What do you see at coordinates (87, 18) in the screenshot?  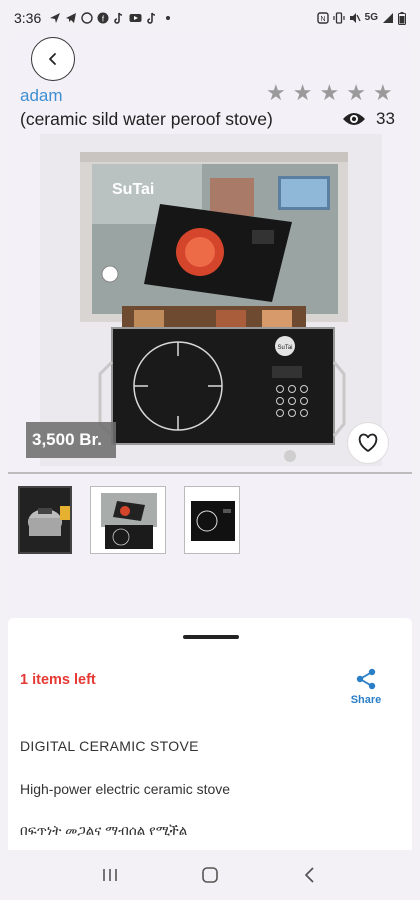 I see `whatsapp-icon` at bounding box center [87, 18].